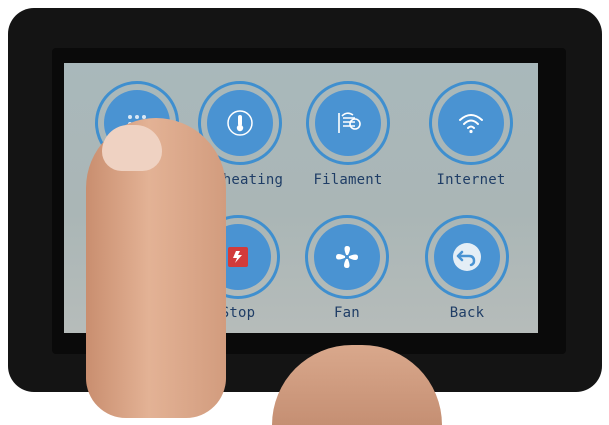 This screenshot has height=425, width=609. What do you see at coordinates (132, 148) in the screenshot?
I see `fingernail` at bounding box center [132, 148].